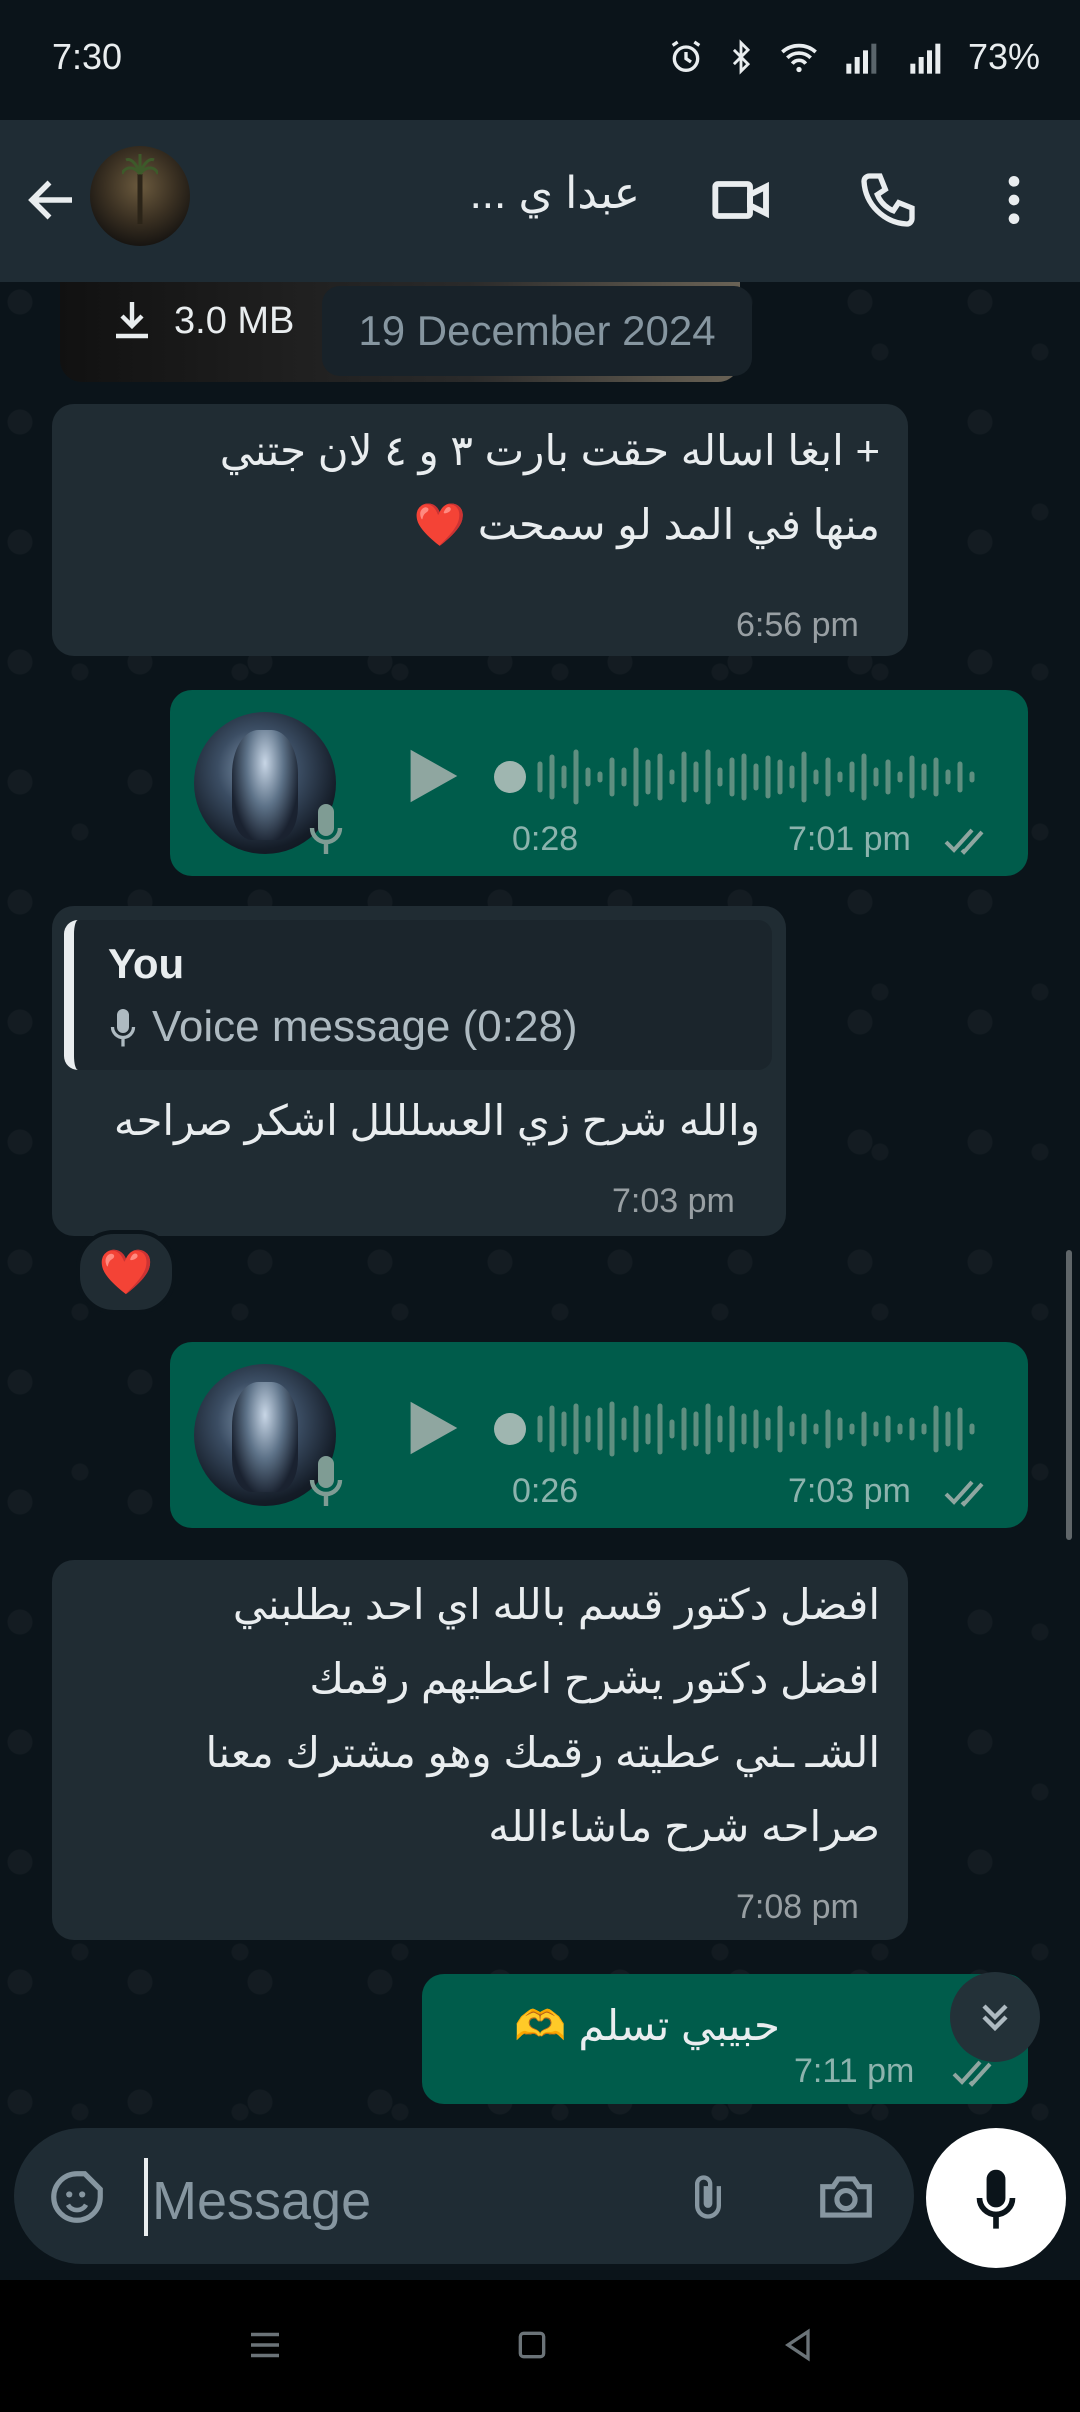  I want to click on status-time: 7:30, so click(87, 56).